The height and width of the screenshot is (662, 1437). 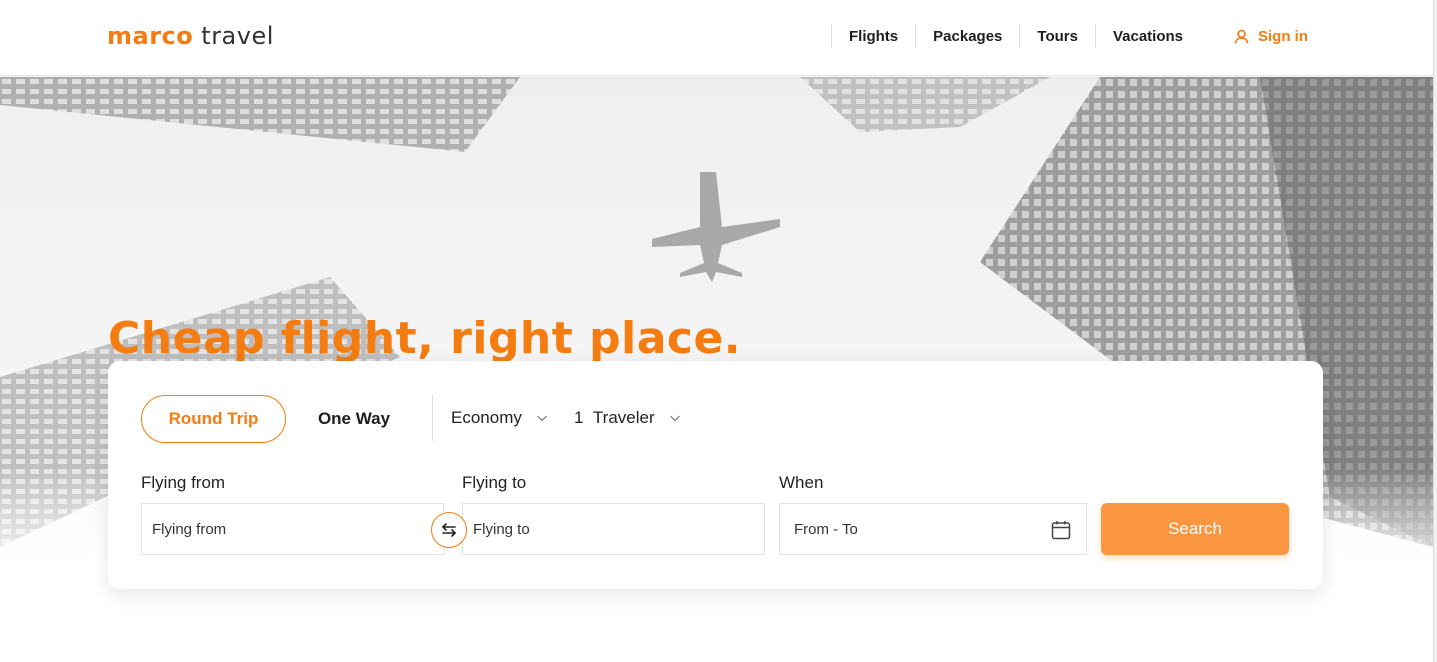 I want to click on swap-button, so click(x=449, y=530).